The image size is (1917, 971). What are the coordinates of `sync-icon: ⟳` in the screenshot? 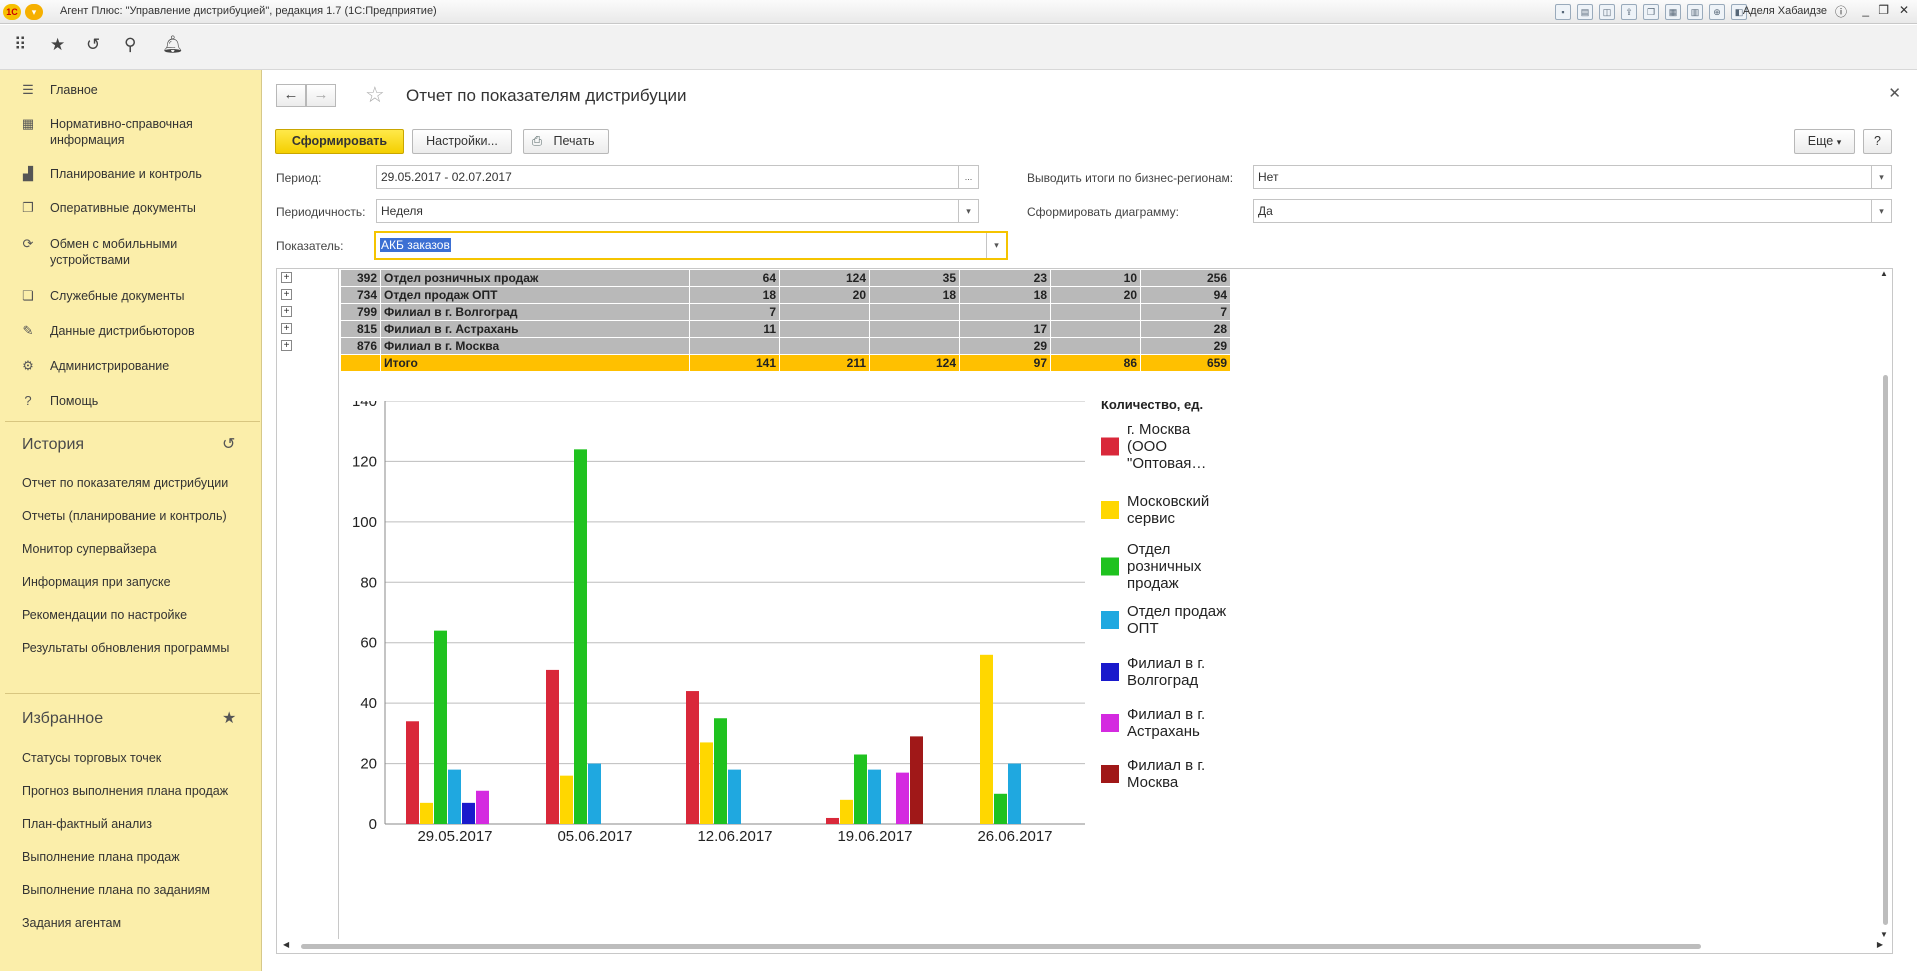 It's located at (28, 243).